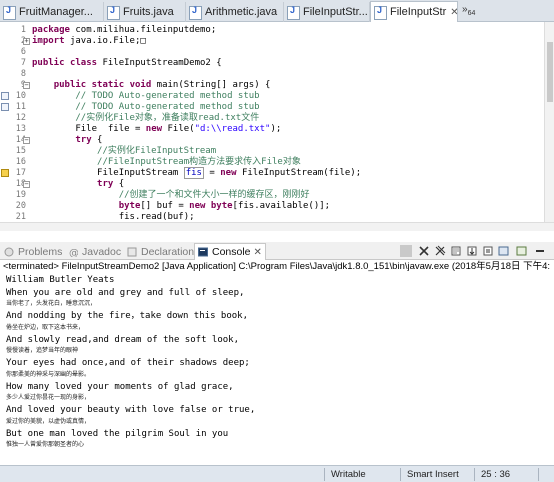 Image resolution: width=554 pixels, height=482 pixels. I want to click on editor-tab-label: Arithmetic.java, so click(241, 12).